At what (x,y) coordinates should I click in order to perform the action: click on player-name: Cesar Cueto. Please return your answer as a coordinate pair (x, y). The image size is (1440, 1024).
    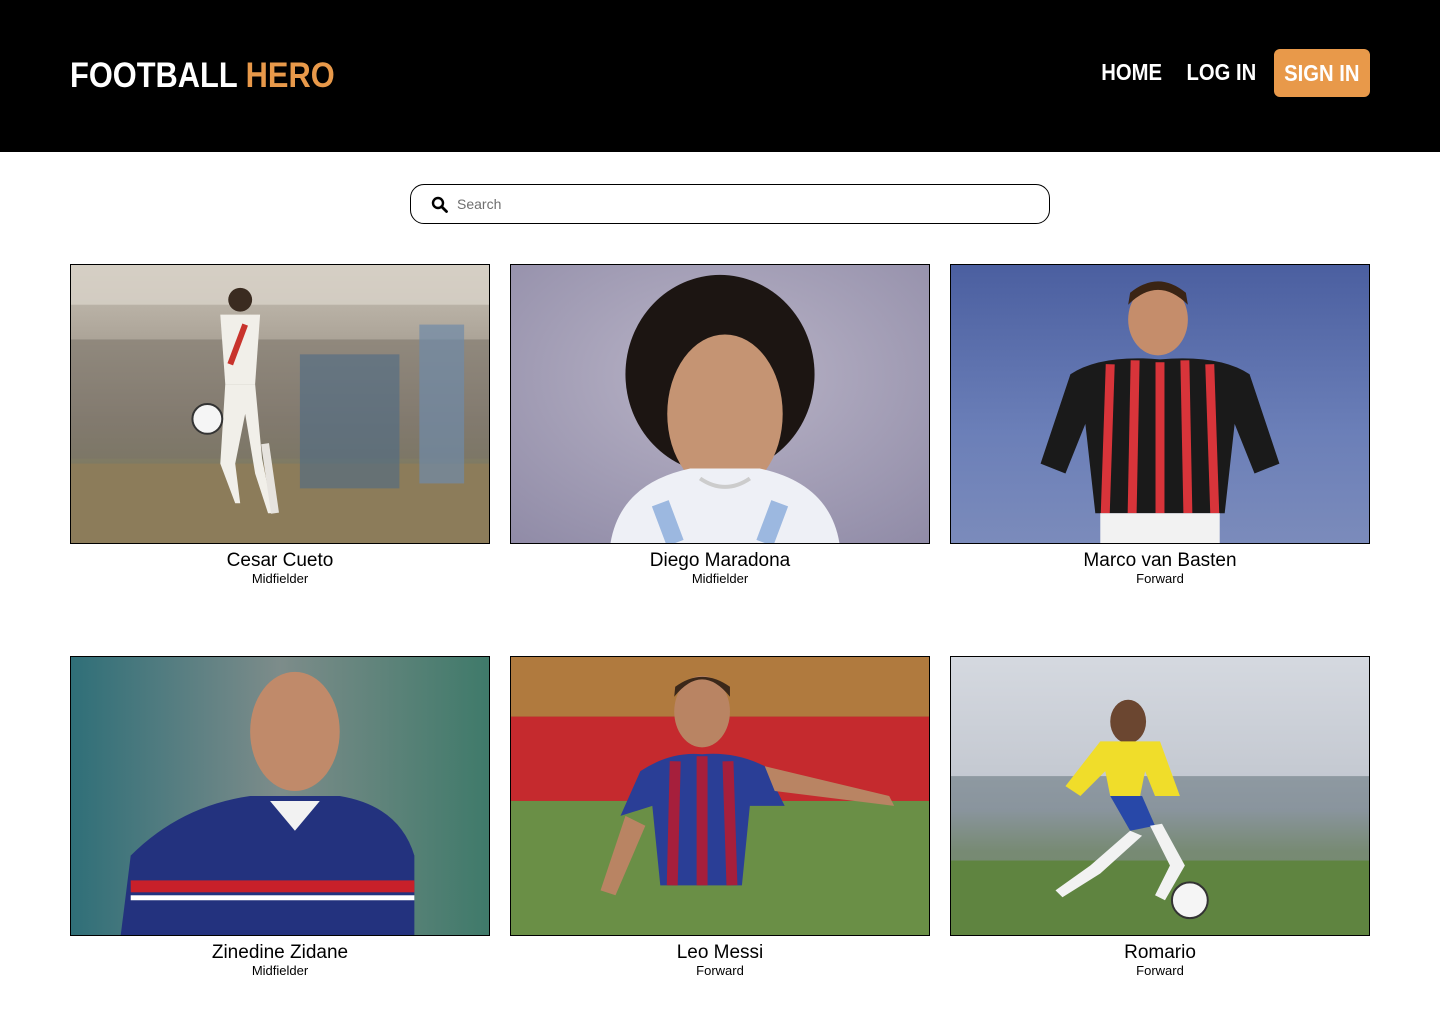
    Looking at the image, I should click on (280, 560).